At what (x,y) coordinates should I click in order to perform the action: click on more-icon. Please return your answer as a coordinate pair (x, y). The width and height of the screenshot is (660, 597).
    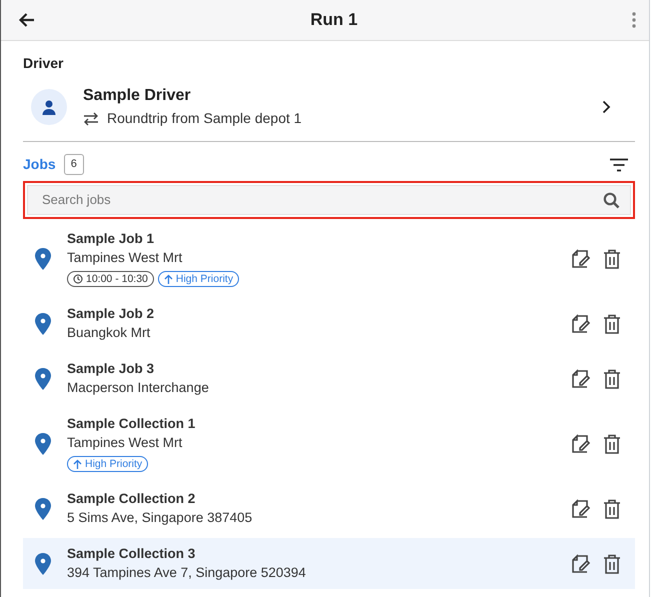
    Looking at the image, I should click on (633, 20).